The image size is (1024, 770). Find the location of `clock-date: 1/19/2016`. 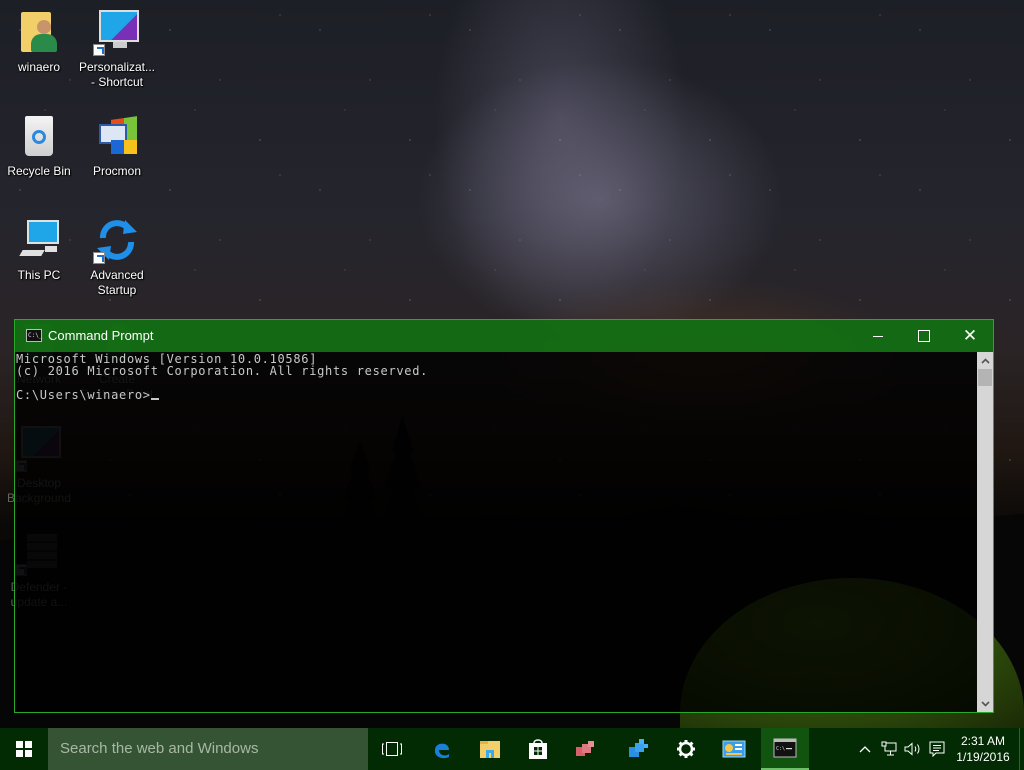

clock-date: 1/19/2016 is located at coordinates (983, 757).